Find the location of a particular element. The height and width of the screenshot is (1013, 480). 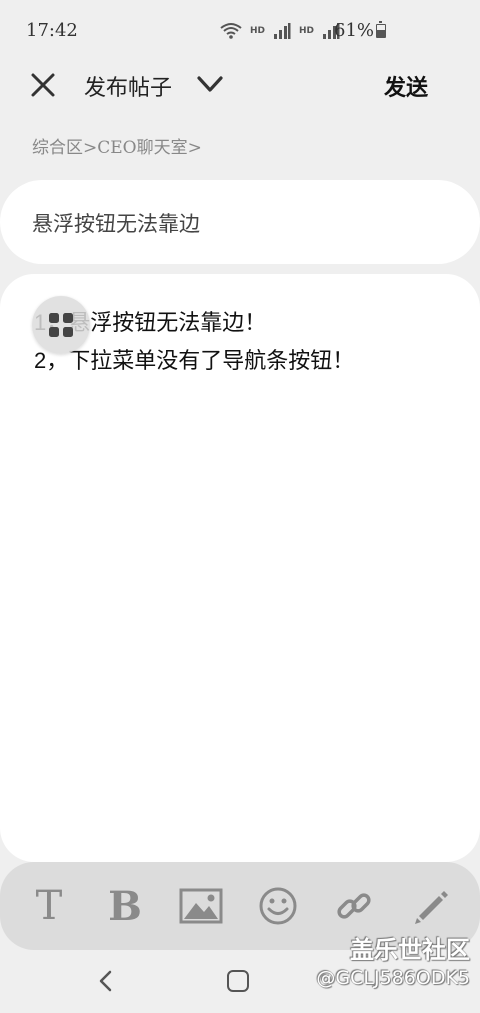

nav-back-button is located at coordinates (106, 981).